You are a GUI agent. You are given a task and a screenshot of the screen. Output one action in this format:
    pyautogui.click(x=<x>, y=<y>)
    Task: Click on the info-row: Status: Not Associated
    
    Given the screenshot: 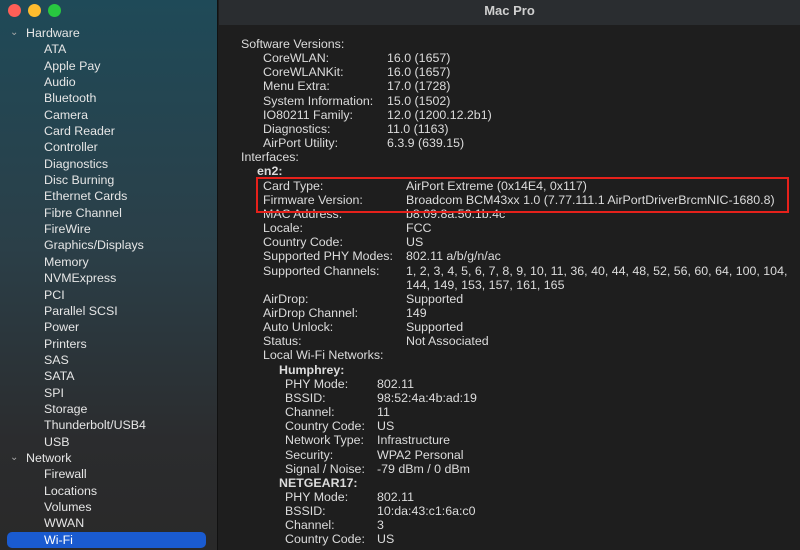 What is the action you would take?
    pyautogui.click(x=509, y=341)
    